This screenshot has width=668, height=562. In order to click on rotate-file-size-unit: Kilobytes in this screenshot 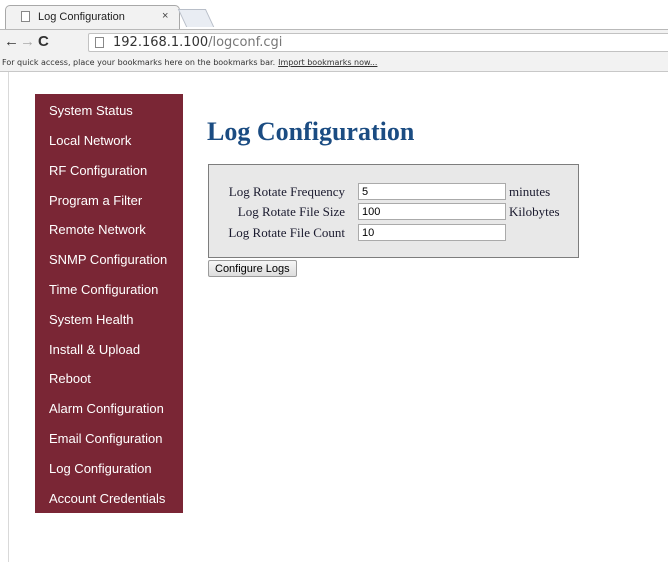, I will do `click(534, 211)`.